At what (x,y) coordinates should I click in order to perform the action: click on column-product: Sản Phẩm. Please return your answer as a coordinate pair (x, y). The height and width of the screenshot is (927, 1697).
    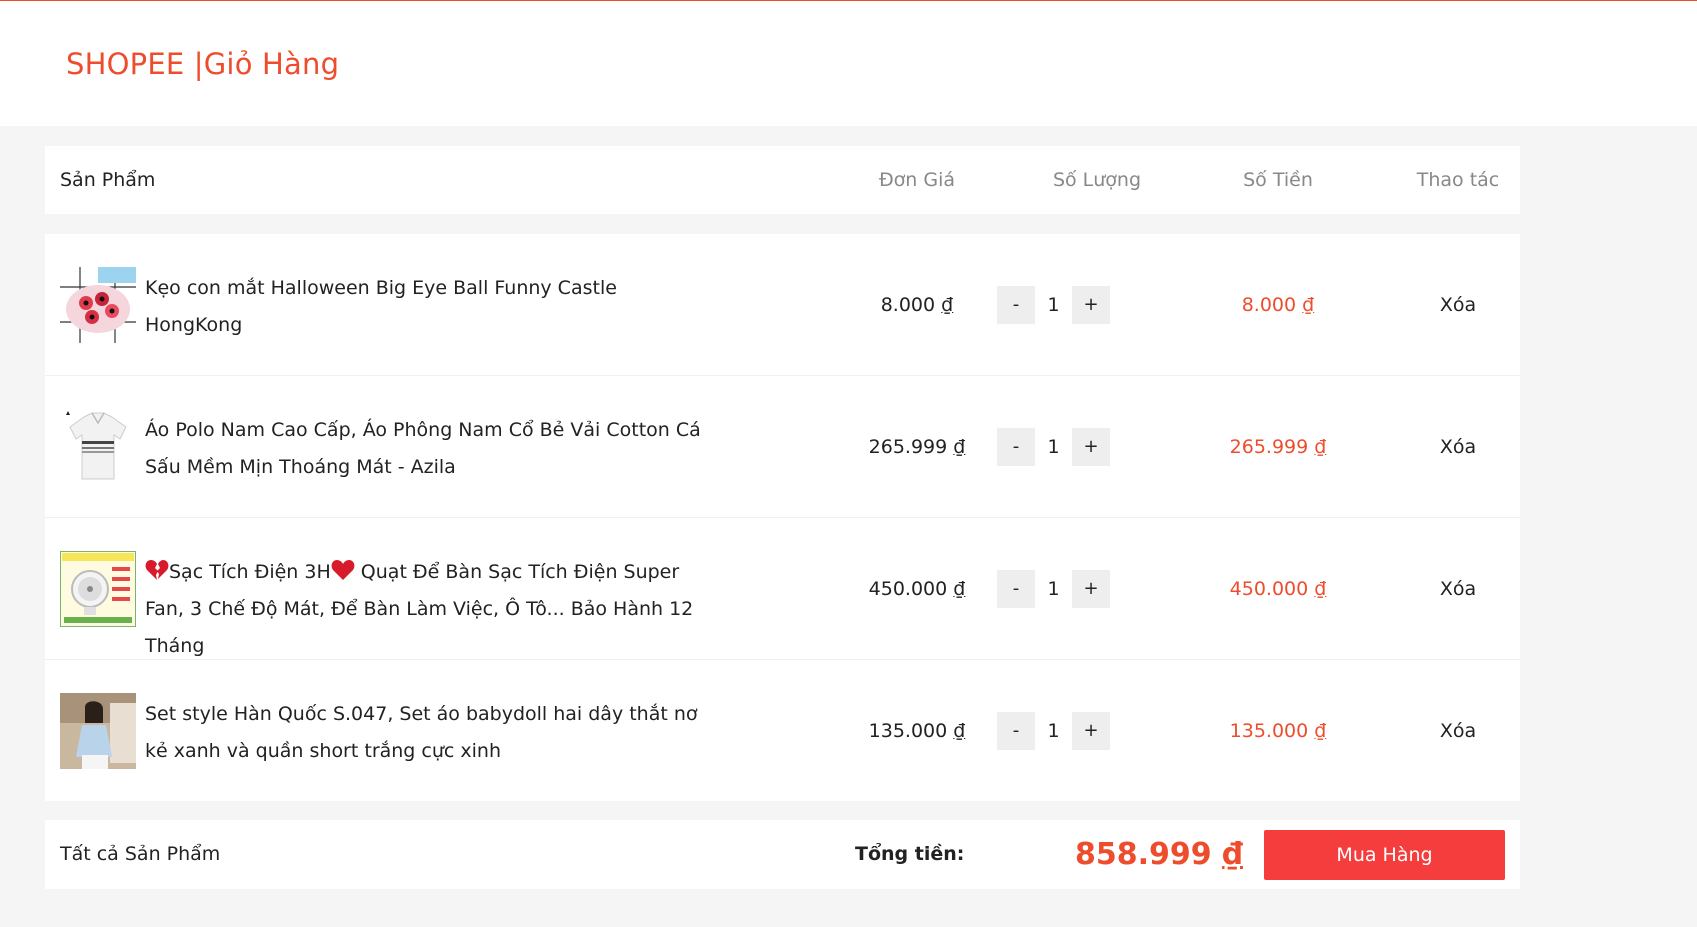
    Looking at the image, I should click on (108, 180).